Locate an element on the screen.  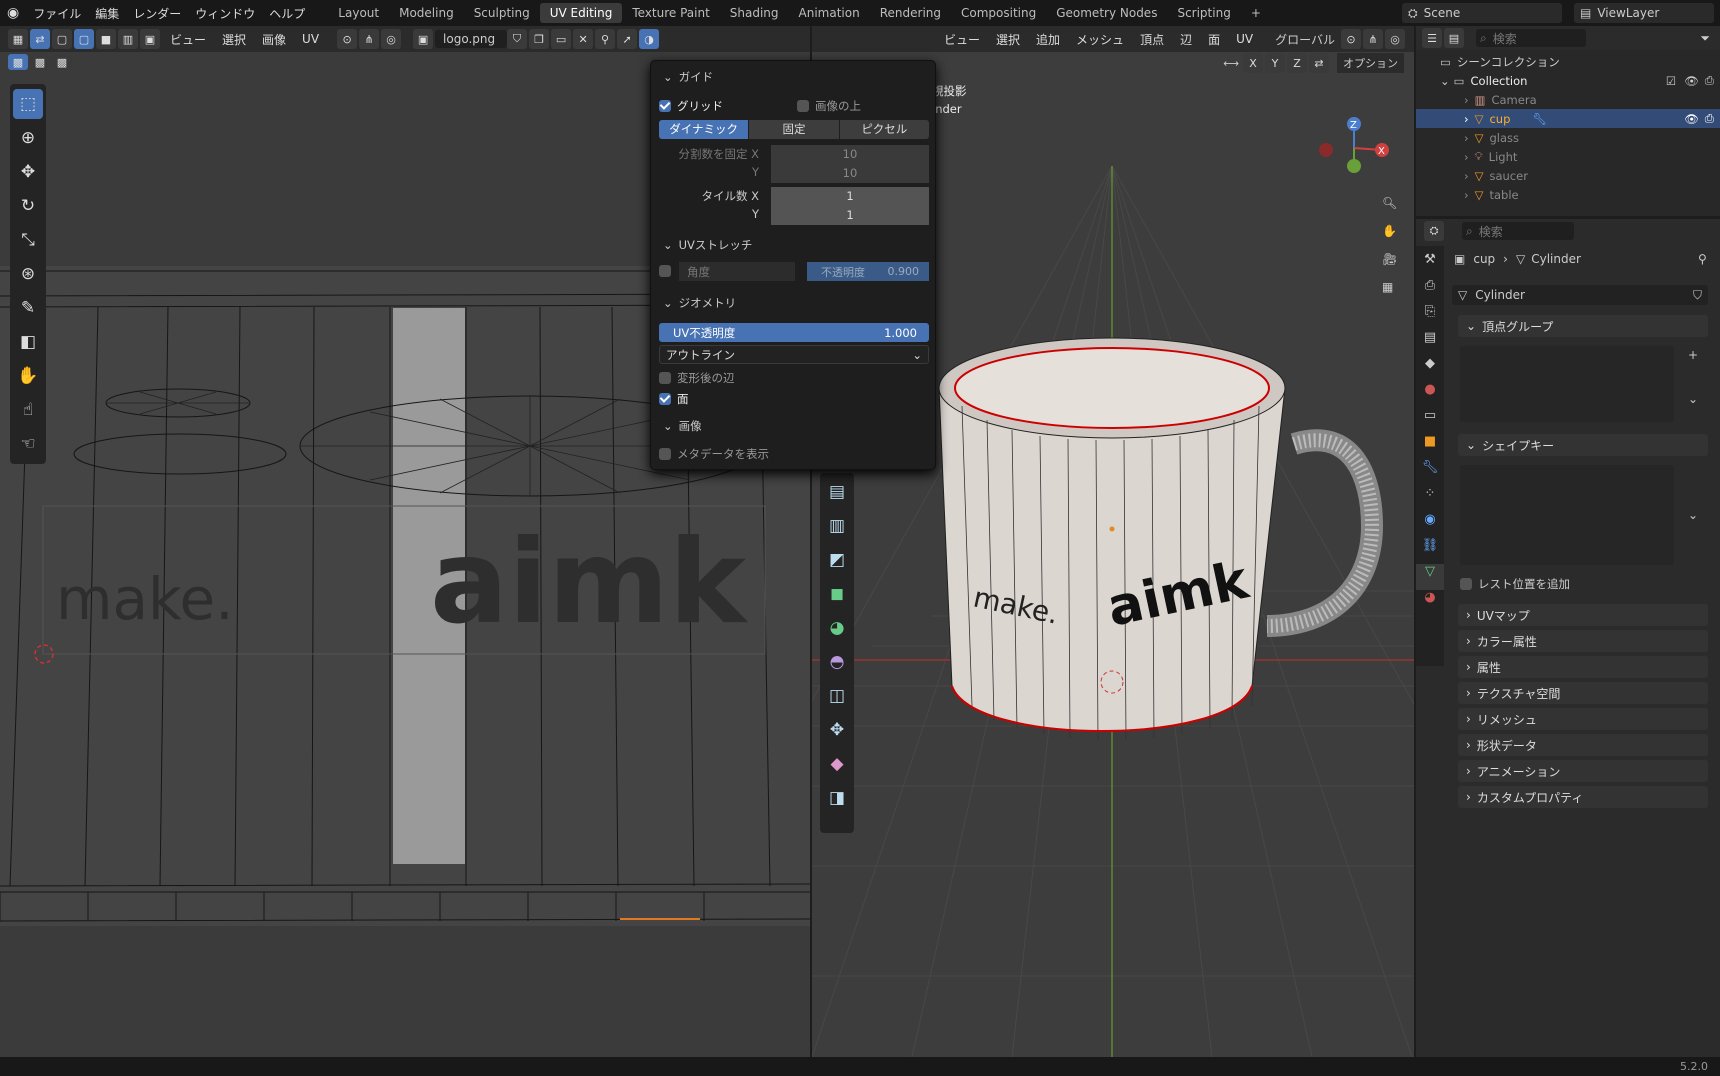
constraints-tab-icon: ⛓ is located at coordinates (1430, 551).